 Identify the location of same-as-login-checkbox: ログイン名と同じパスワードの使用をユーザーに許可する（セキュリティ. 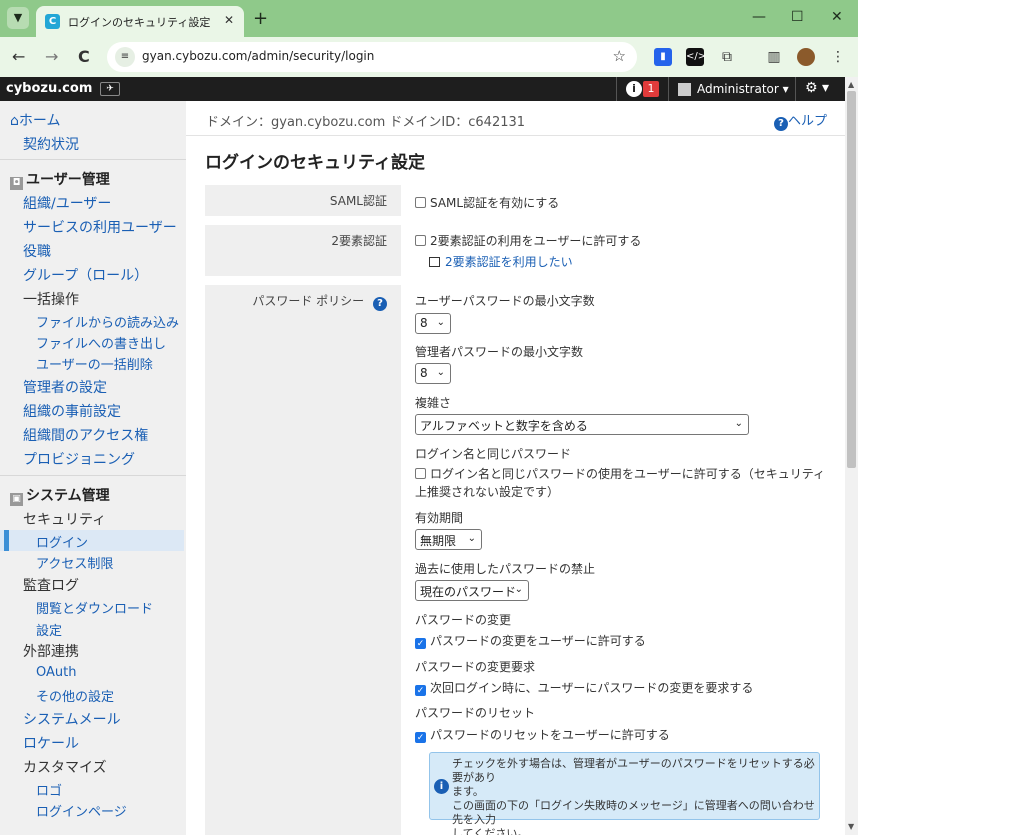
(620, 473).